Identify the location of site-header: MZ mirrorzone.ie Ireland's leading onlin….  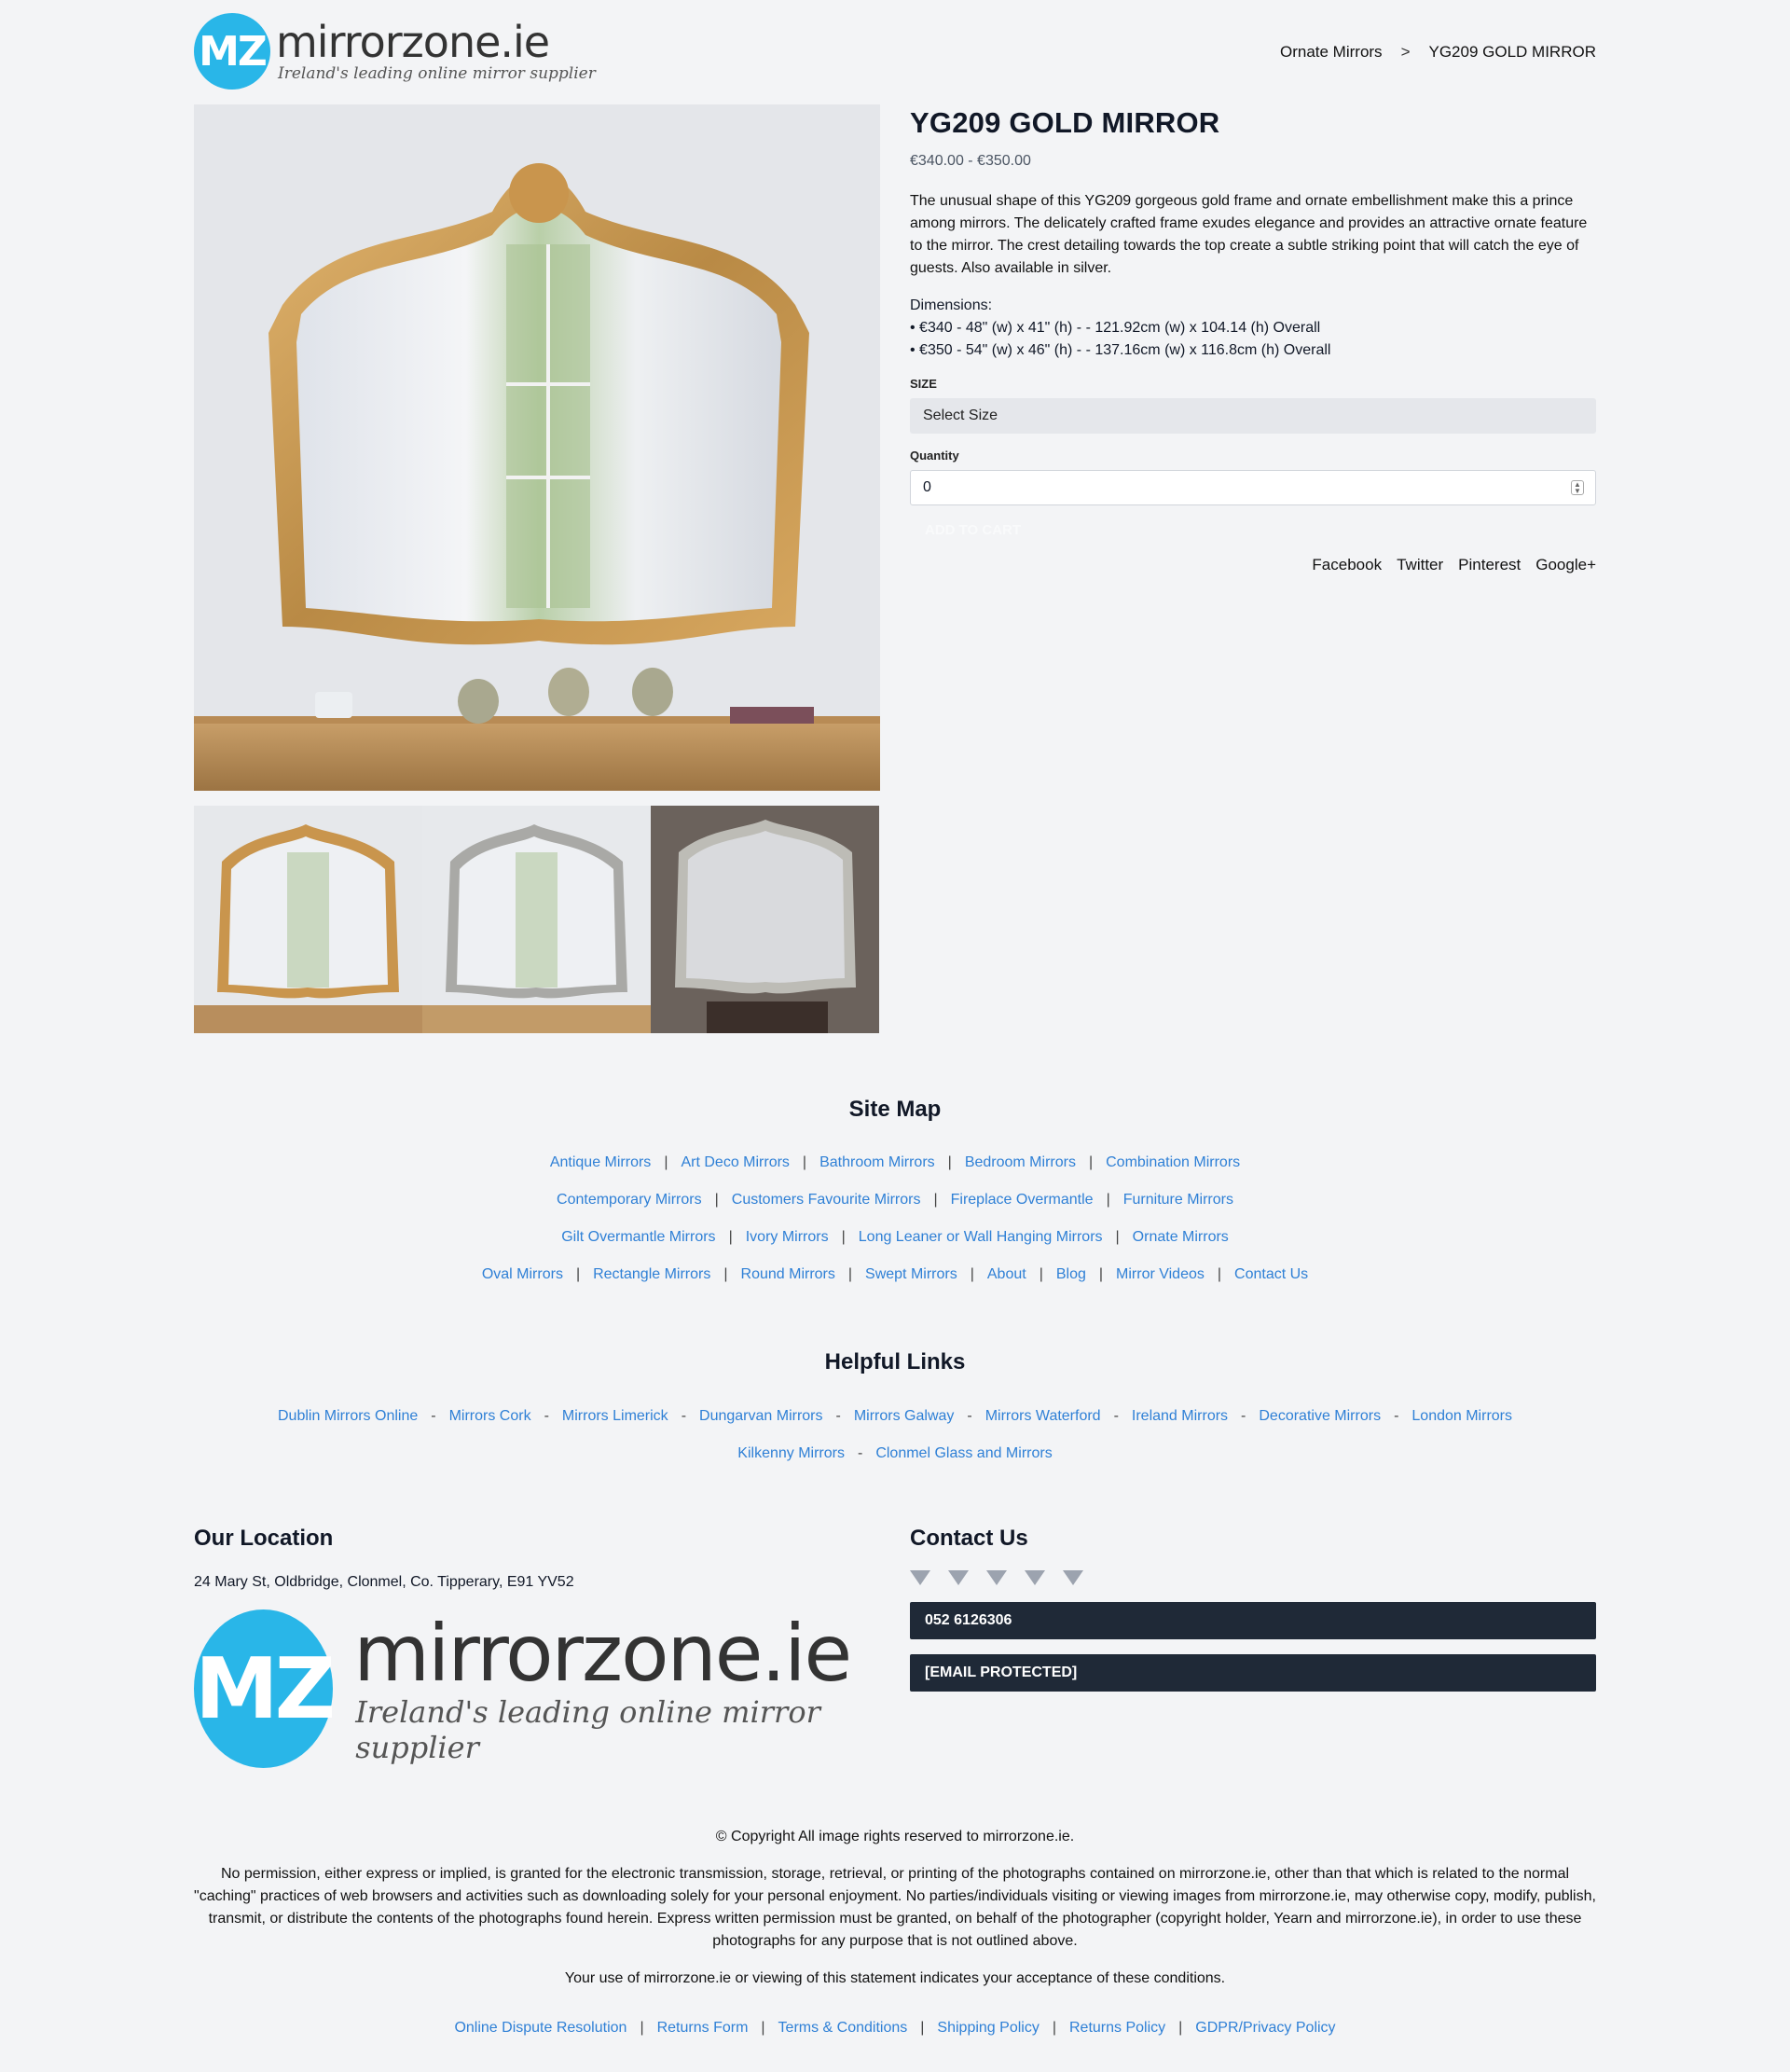
(895, 51).